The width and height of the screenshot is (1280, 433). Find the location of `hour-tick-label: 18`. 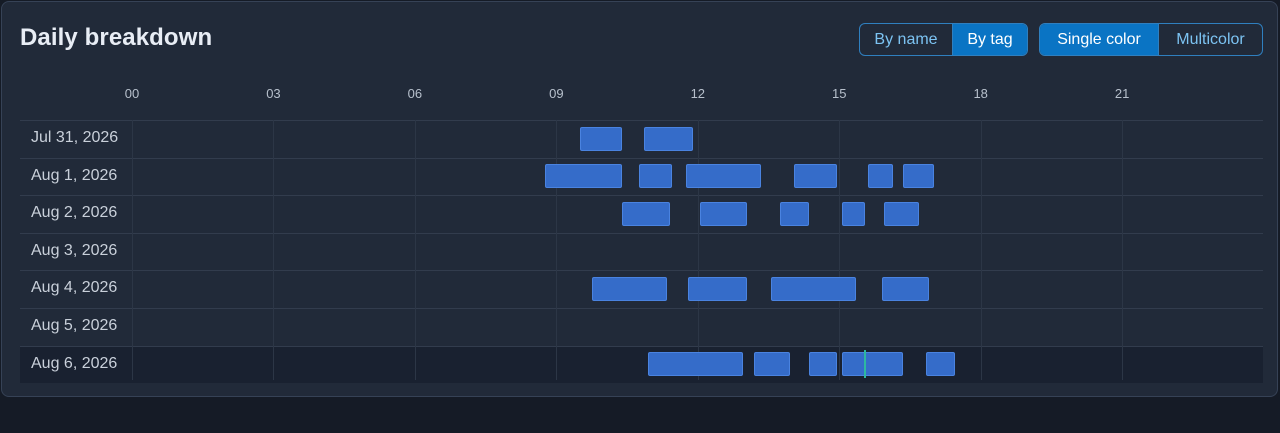

hour-tick-label: 18 is located at coordinates (980, 93).